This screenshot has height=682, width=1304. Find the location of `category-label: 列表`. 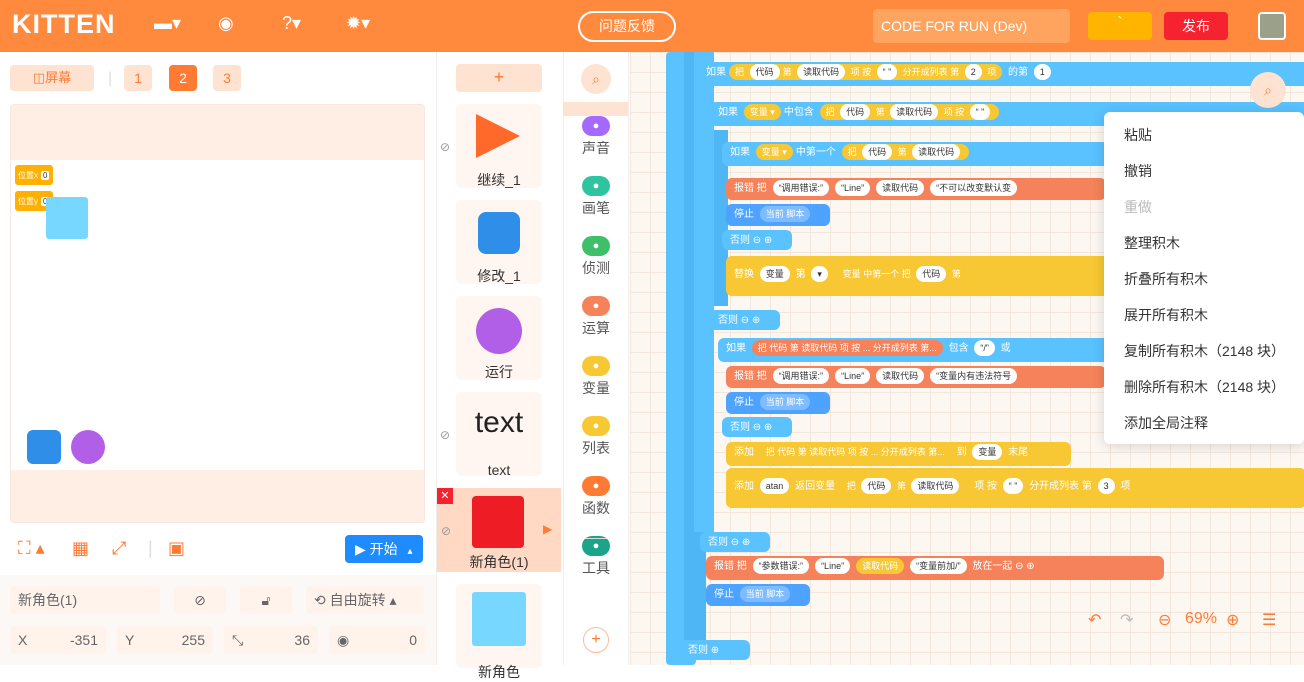

category-label: 列表 is located at coordinates (596, 448).